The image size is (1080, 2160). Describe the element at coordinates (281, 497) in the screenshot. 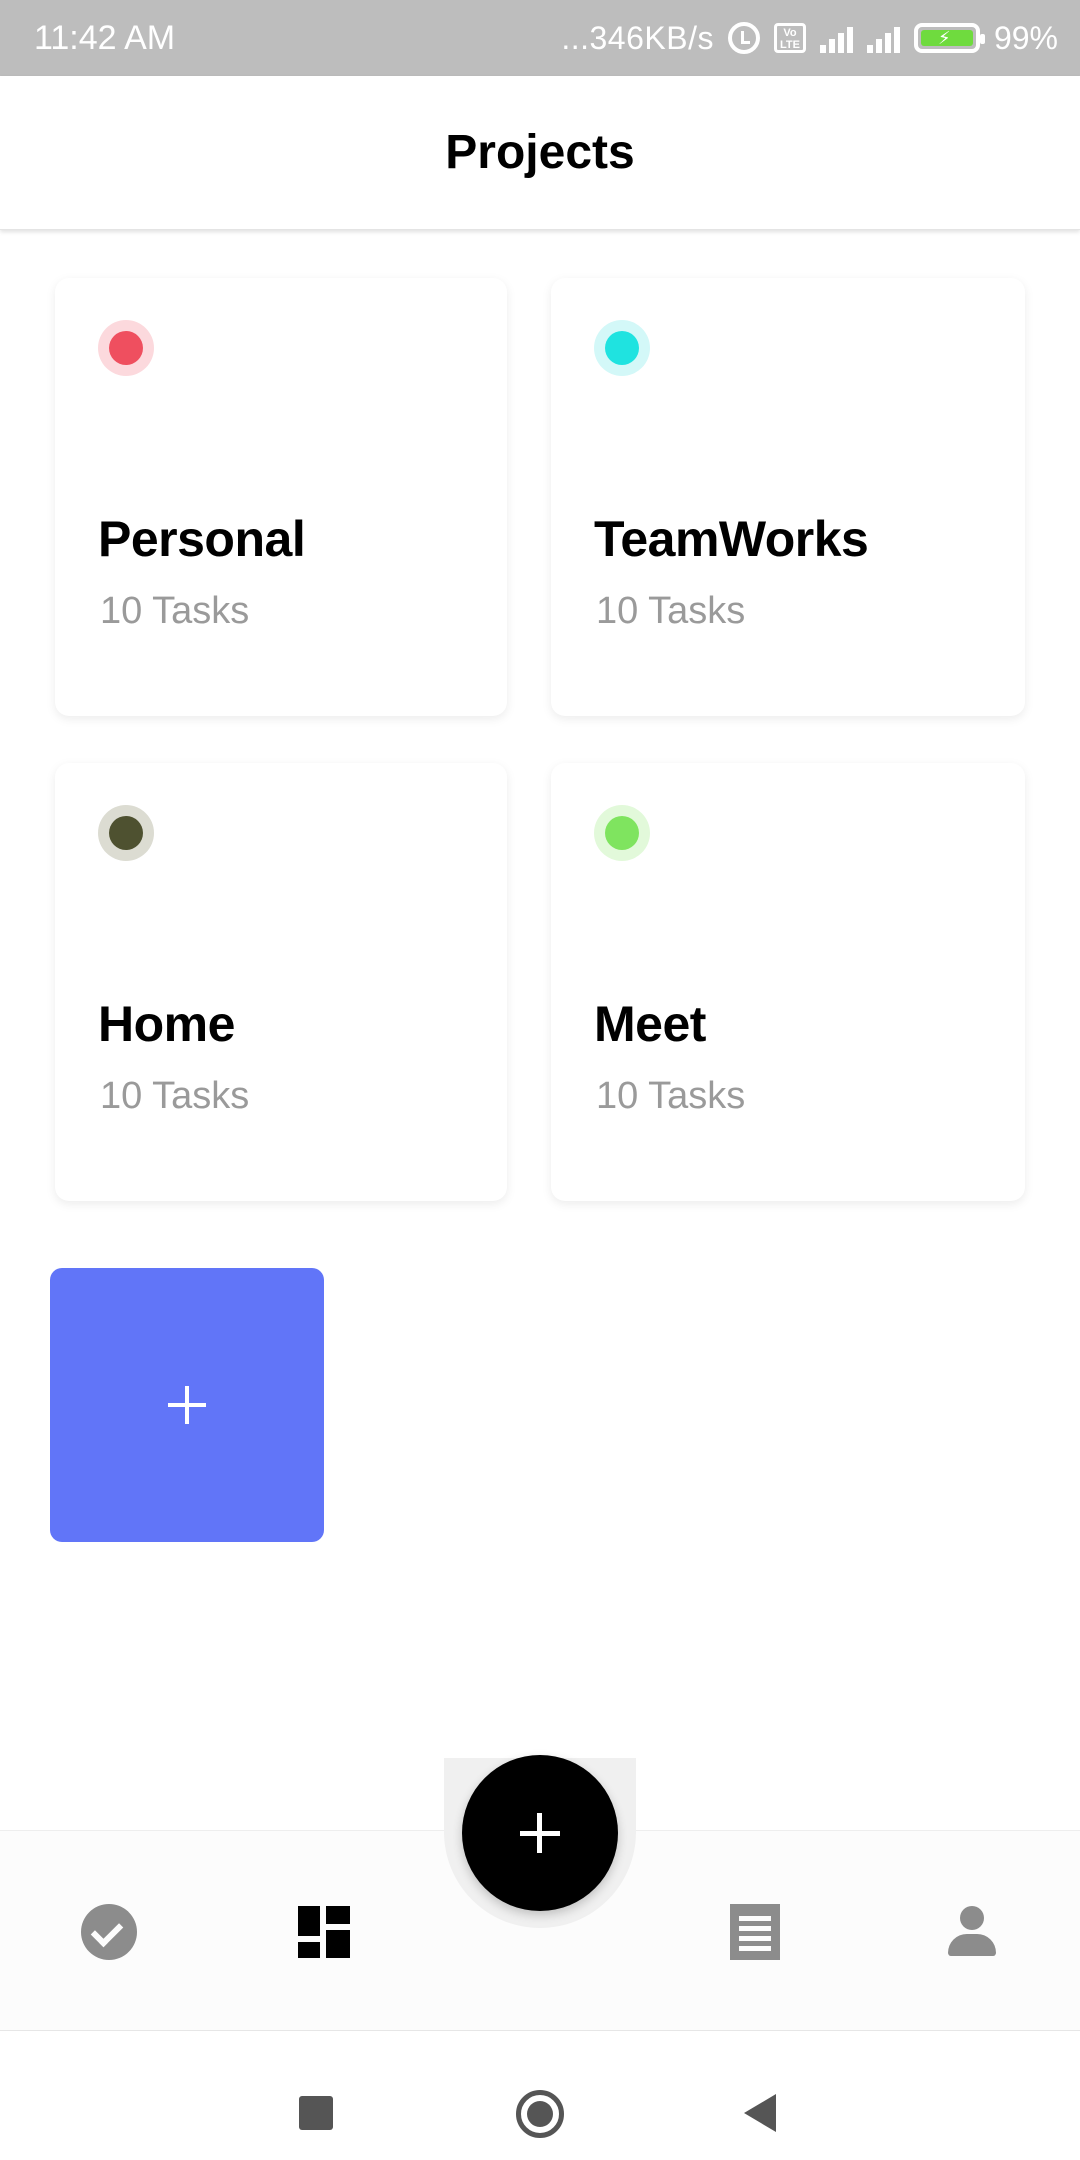

I see `project-card-personal: Personal 10 Tasks` at that location.